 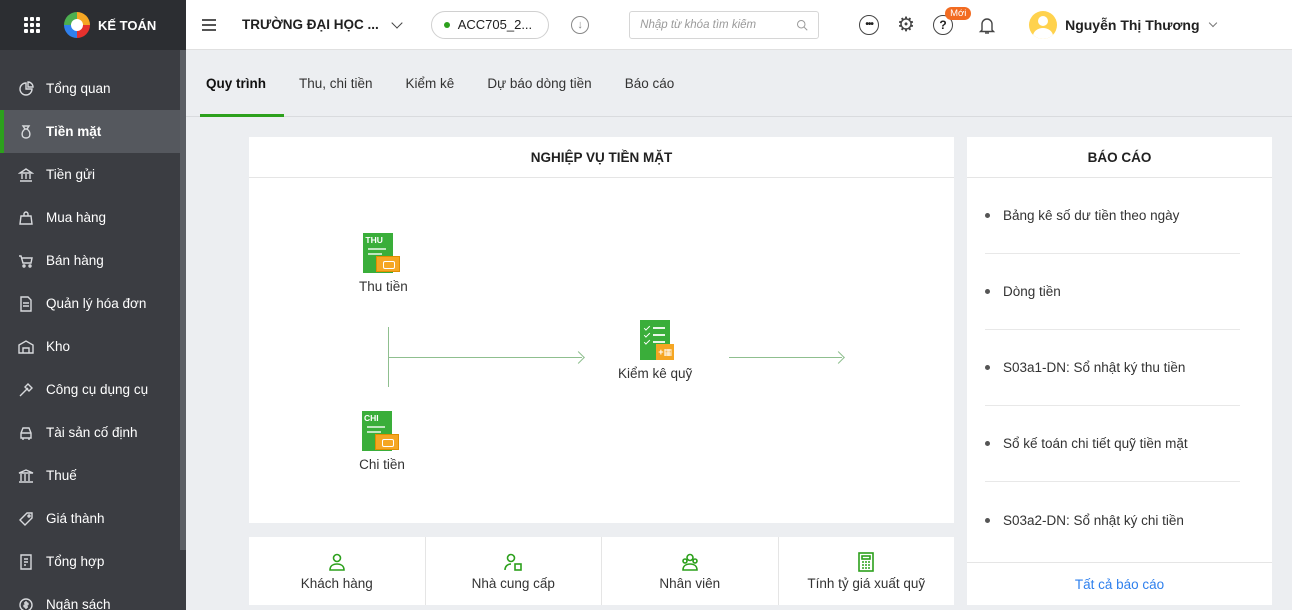 What do you see at coordinates (987, 25) in the screenshot?
I see `bell-icon` at bounding box center [987, 25].